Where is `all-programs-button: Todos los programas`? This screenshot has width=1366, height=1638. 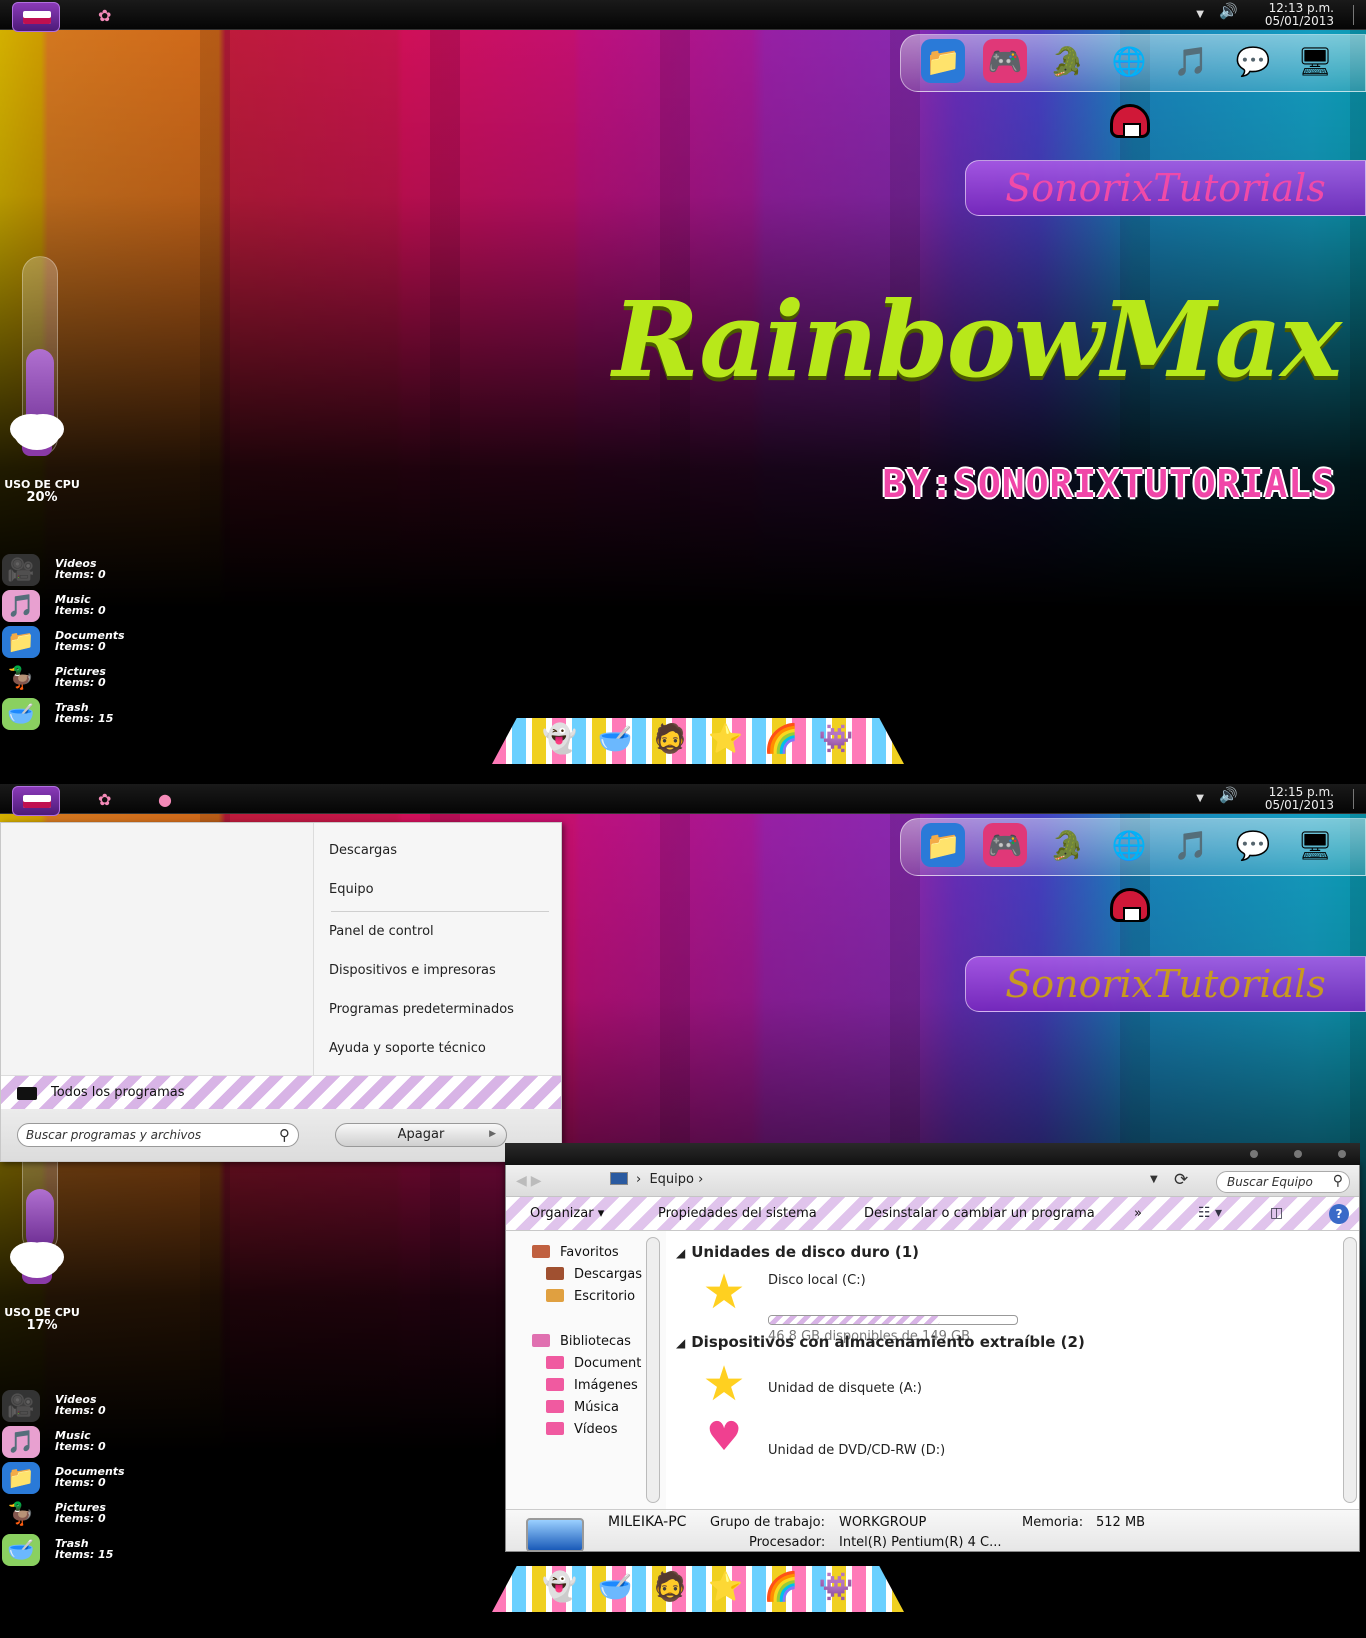
all-programs-button: Todos los programas is located at coordinates (281, 1092).